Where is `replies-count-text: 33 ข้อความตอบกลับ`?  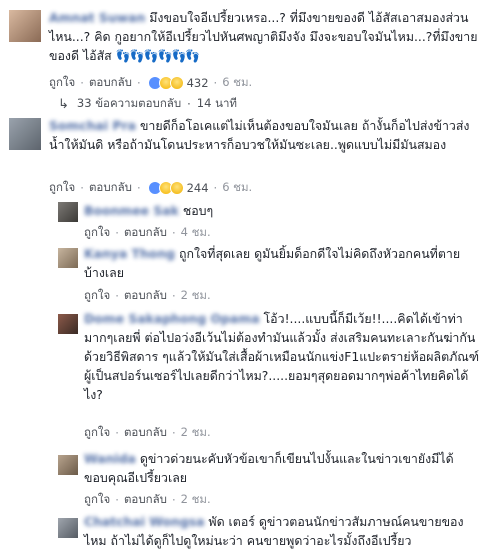
replies-count-text: 33 ข้อความตอบกลับ is located at coordinates (129, 104).